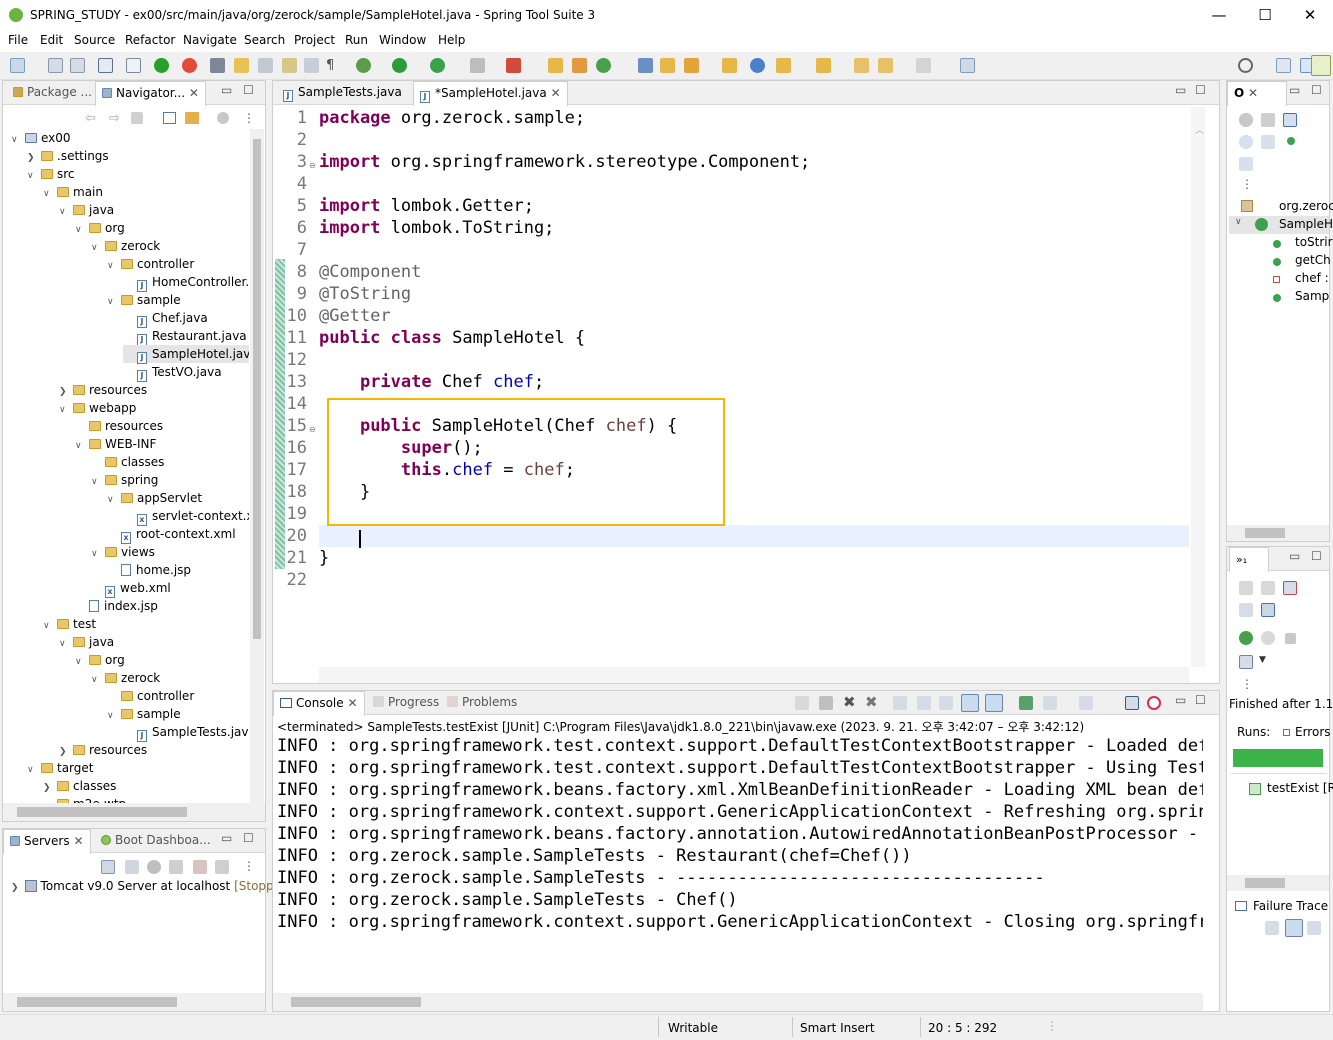  I want to click on code-line: @Getter, so click(355, 316).